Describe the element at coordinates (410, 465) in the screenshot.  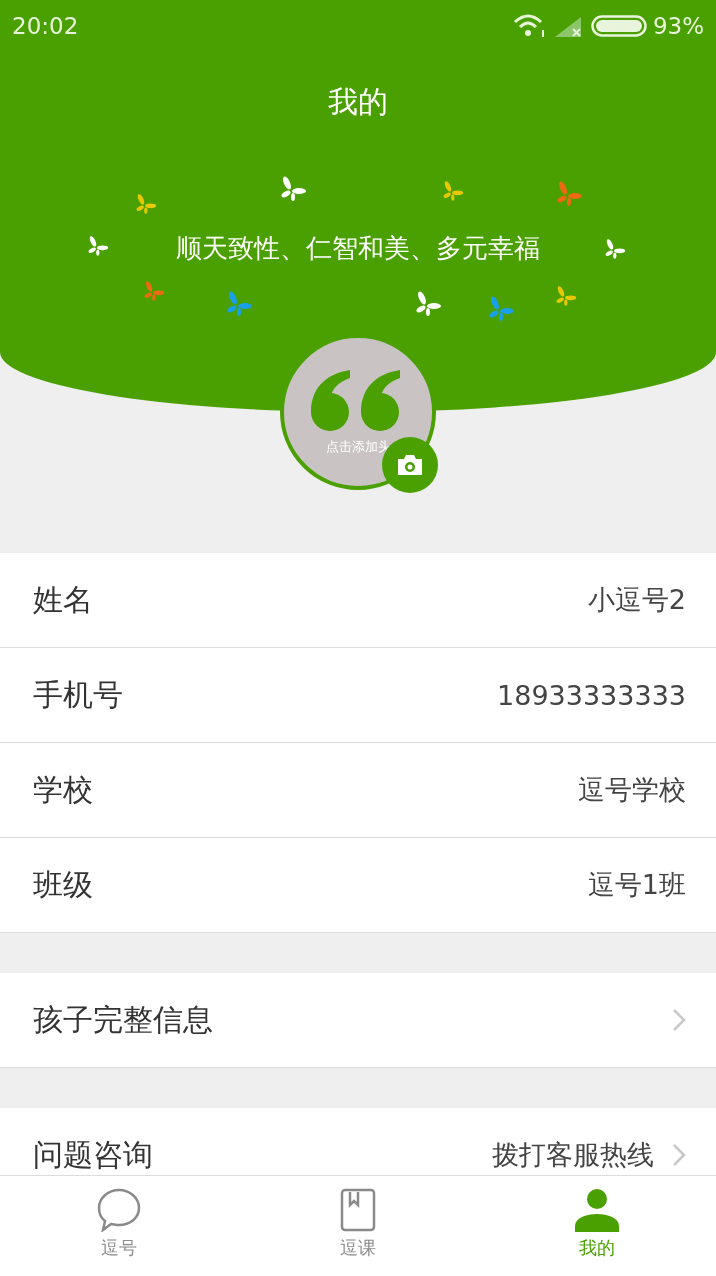
I see `camera-icon` at that location.